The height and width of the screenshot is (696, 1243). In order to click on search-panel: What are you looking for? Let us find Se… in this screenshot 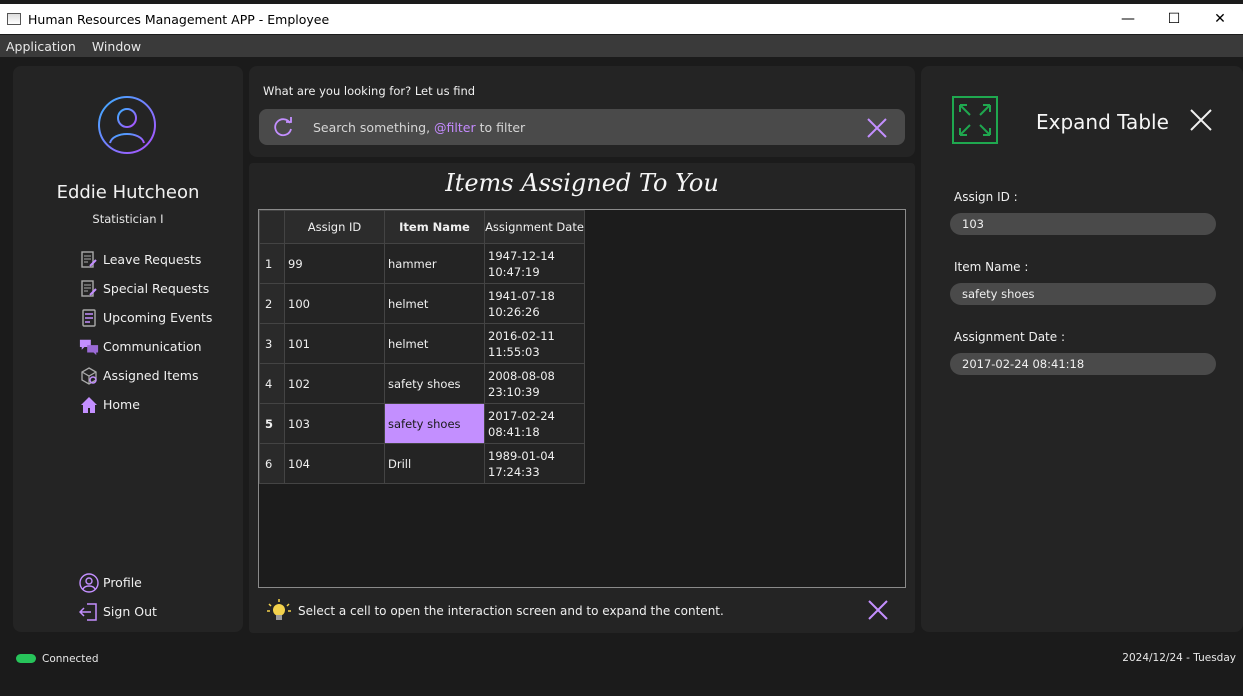, I will do `click(582, 111)`.